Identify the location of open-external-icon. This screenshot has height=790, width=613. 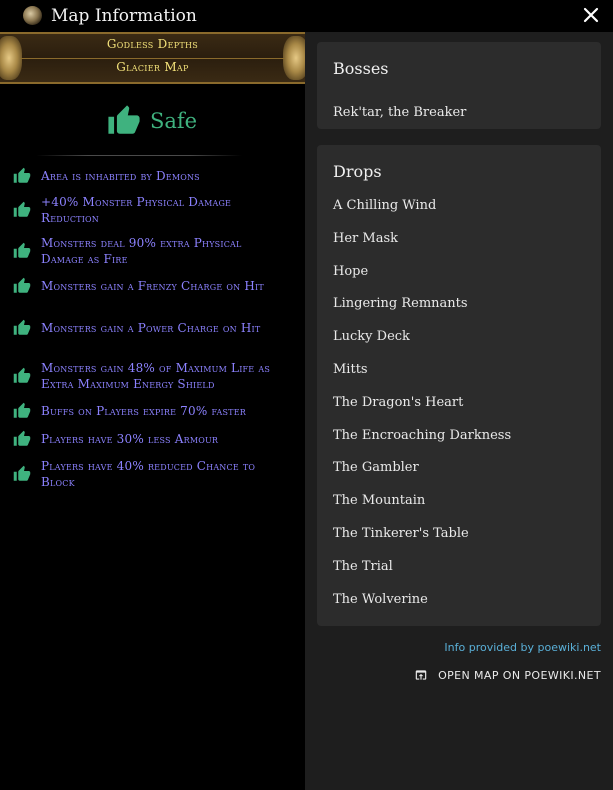
(421, 675).